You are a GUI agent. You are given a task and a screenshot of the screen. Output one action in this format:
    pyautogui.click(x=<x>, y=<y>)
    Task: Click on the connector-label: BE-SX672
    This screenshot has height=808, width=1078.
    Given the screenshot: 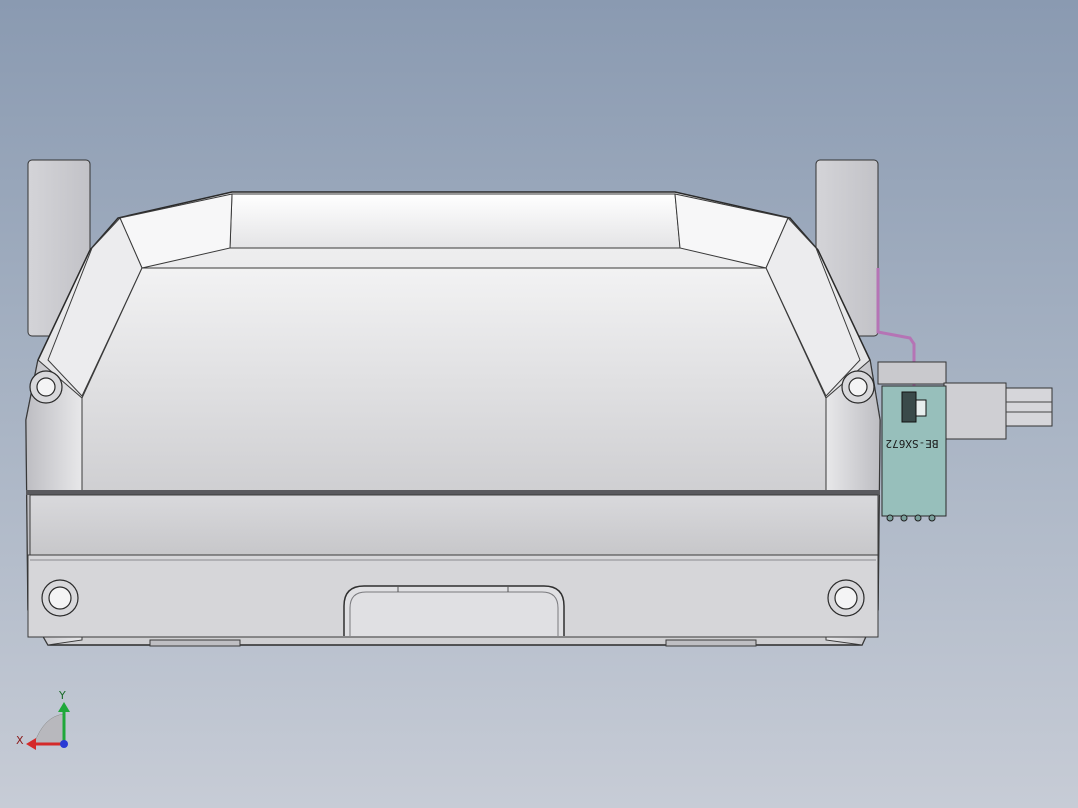 What is the action you would take?
    pyautogui.click(x=912, y=443)
    